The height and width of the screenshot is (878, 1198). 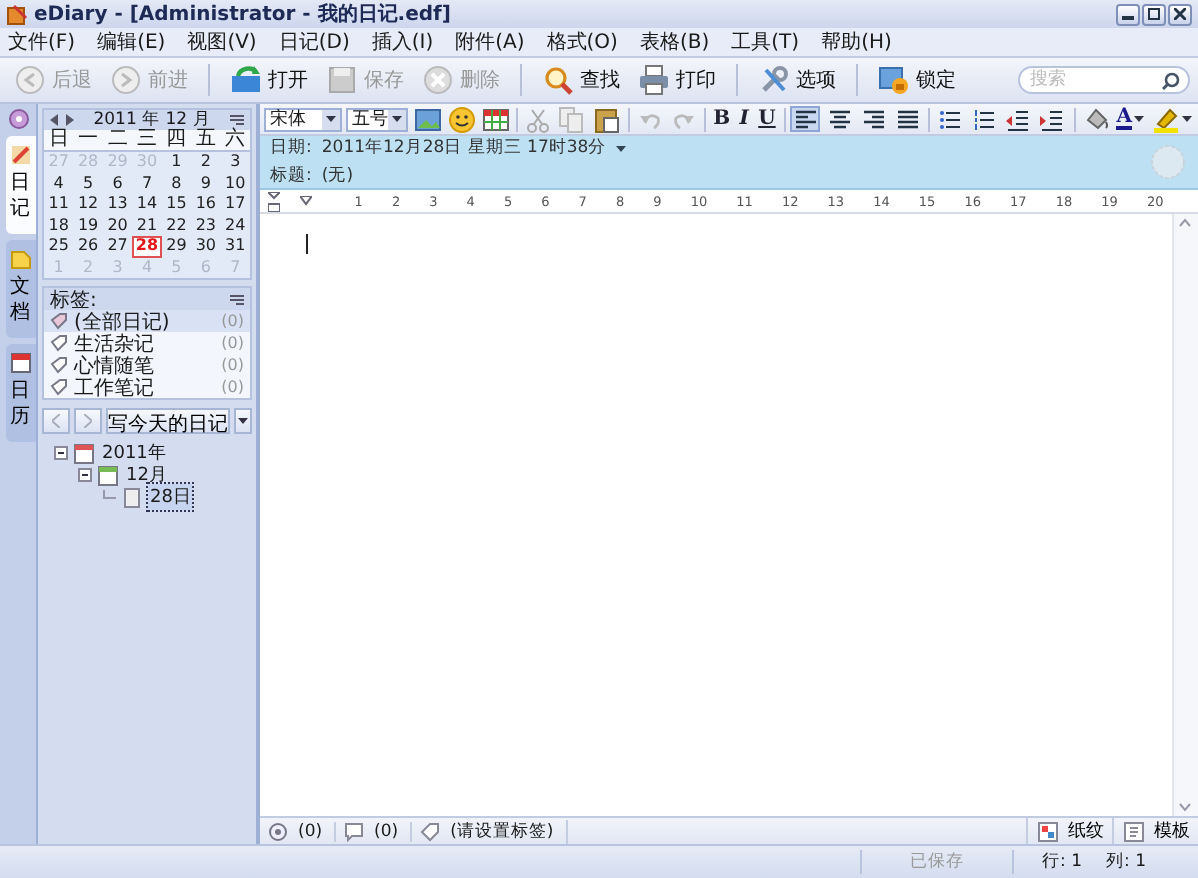 I want to click on write-today-button: 写今天的日记, so click(x=168, y=421).